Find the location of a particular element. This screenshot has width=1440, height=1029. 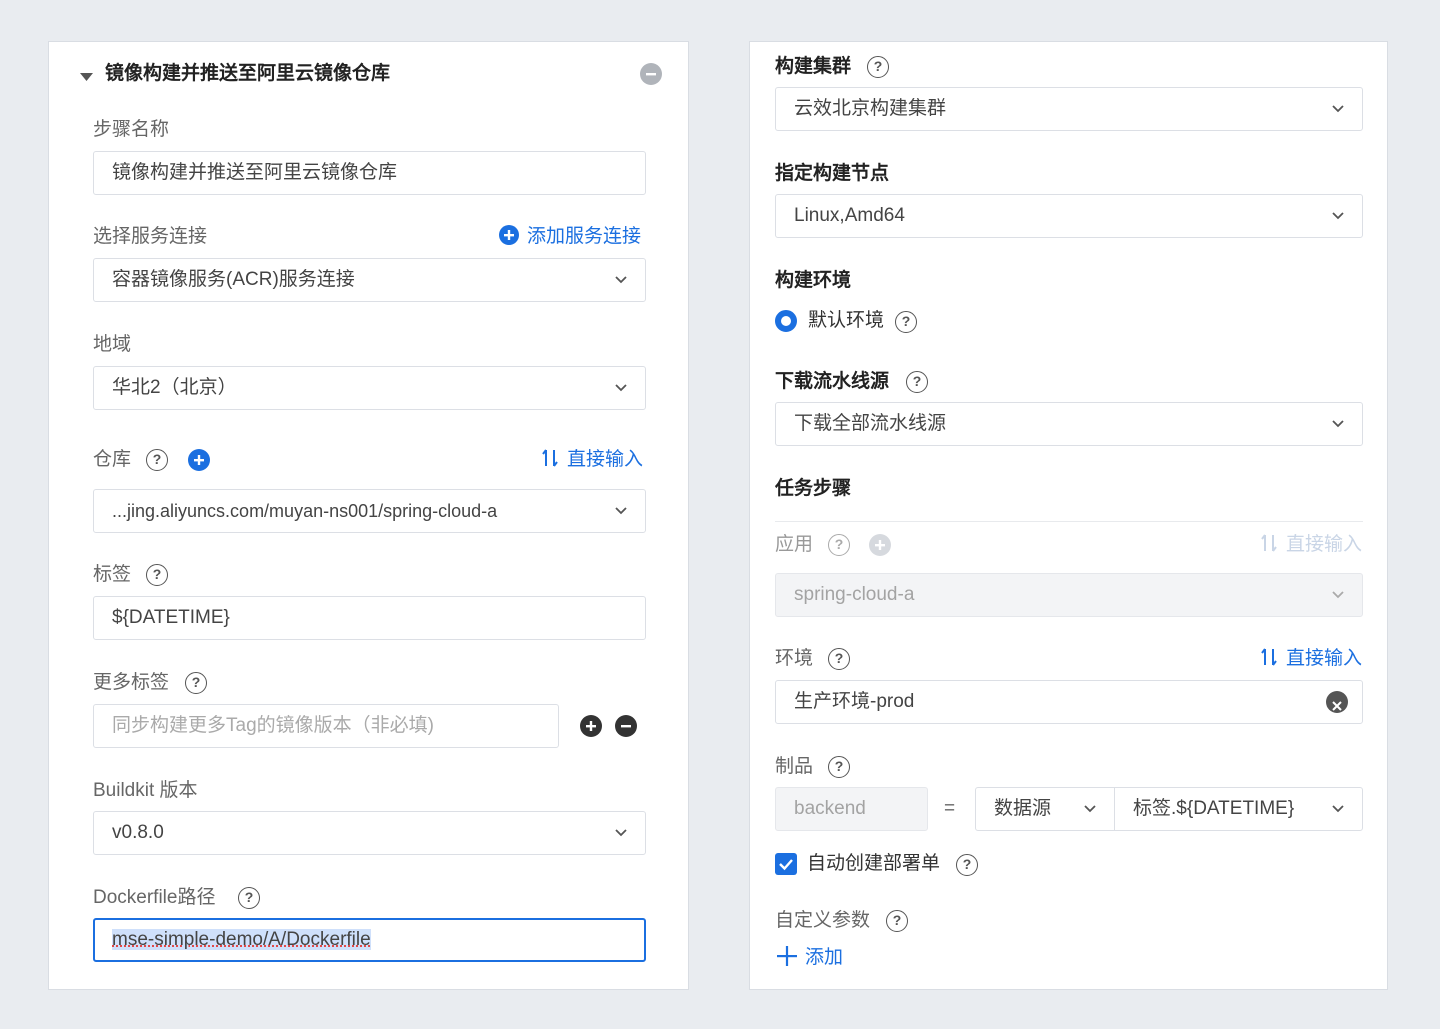

collapse-caret-icon is located at coordinates (86, 78).